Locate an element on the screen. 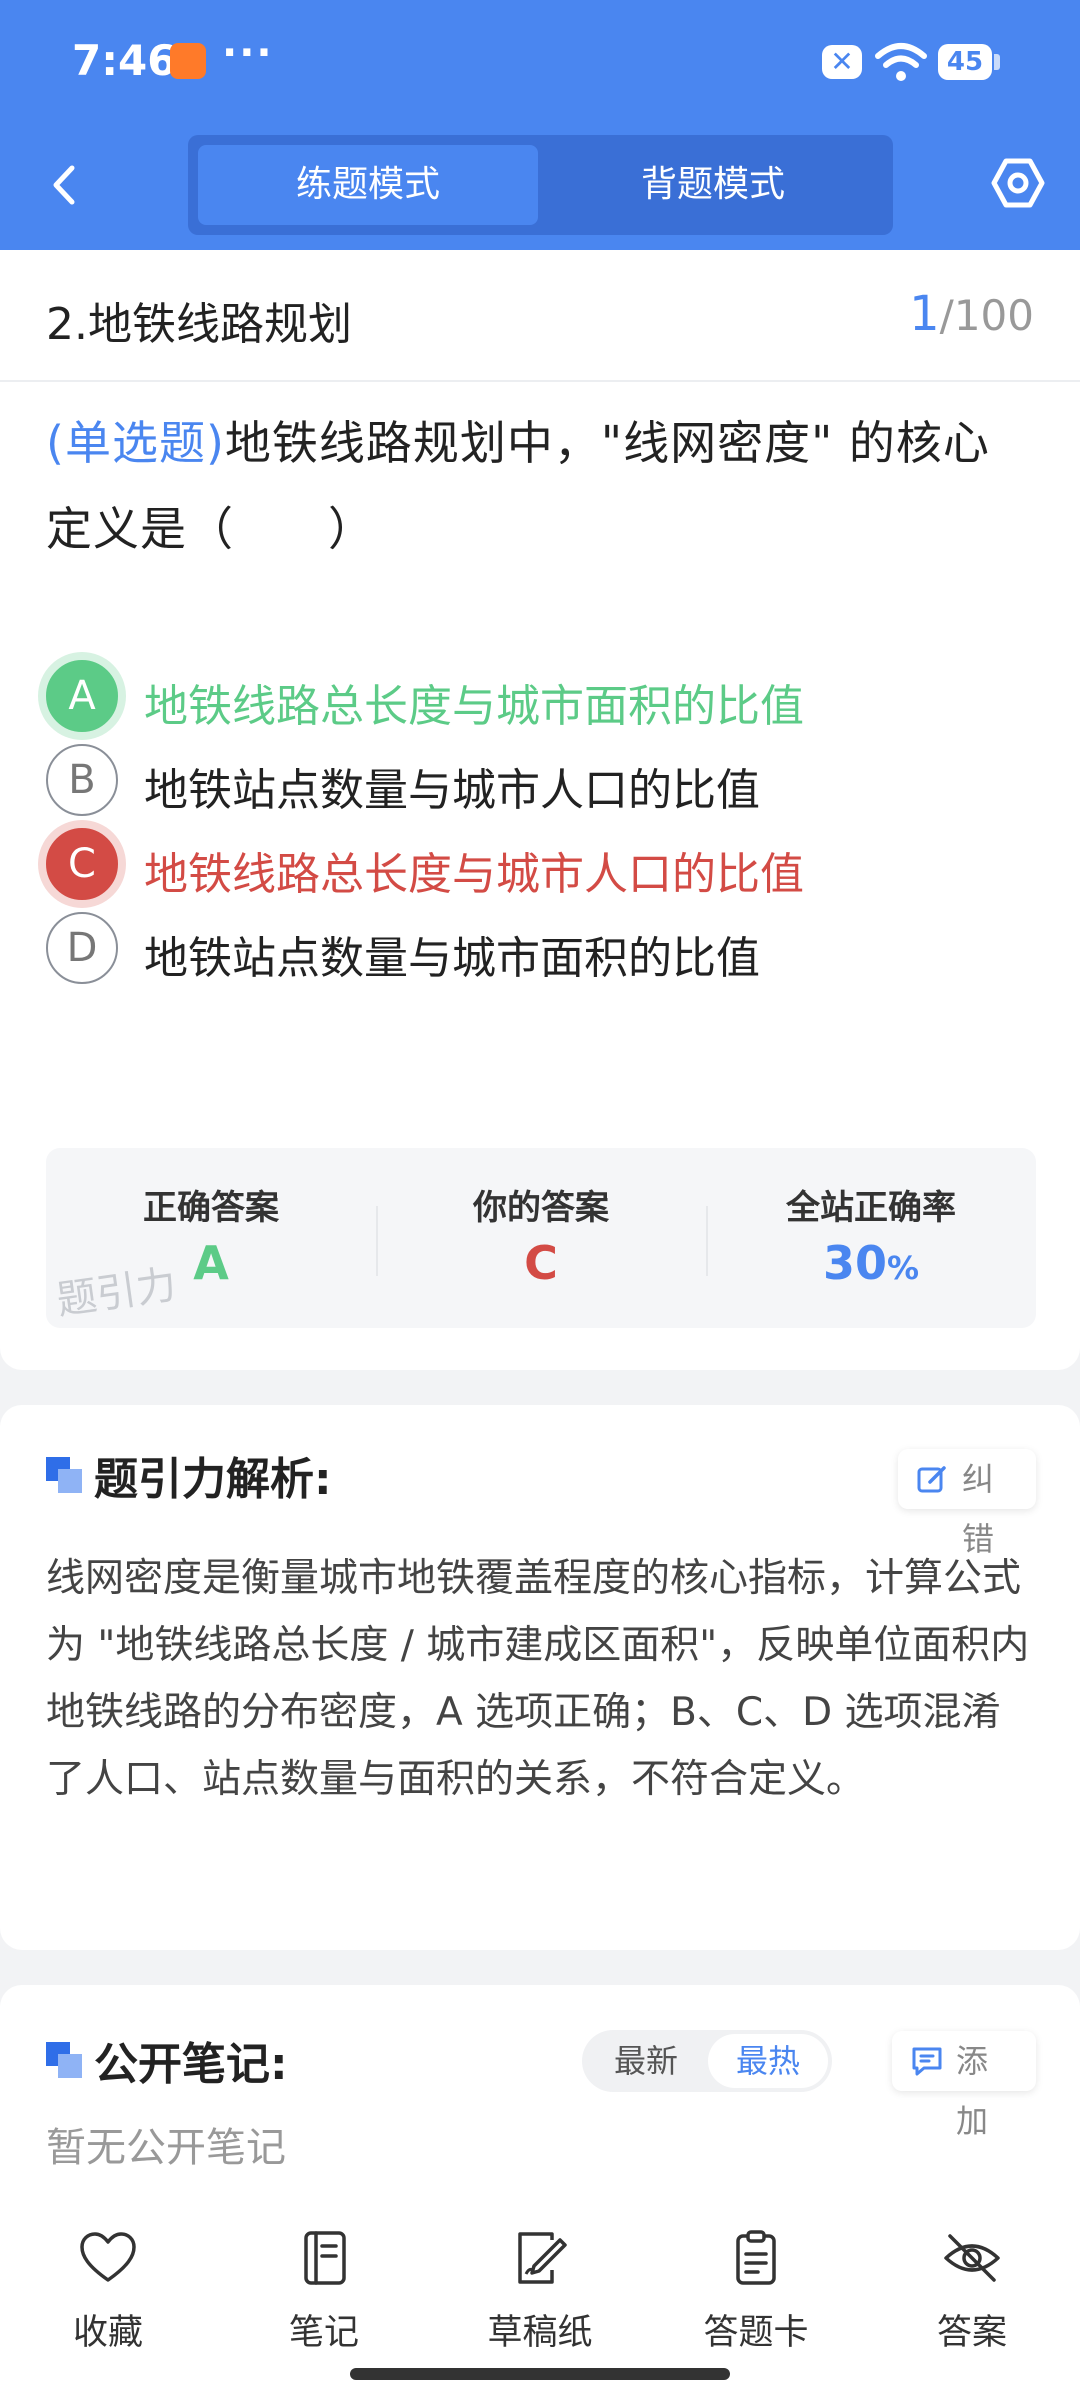  wifi-icon is located at coordinates (901, 62).